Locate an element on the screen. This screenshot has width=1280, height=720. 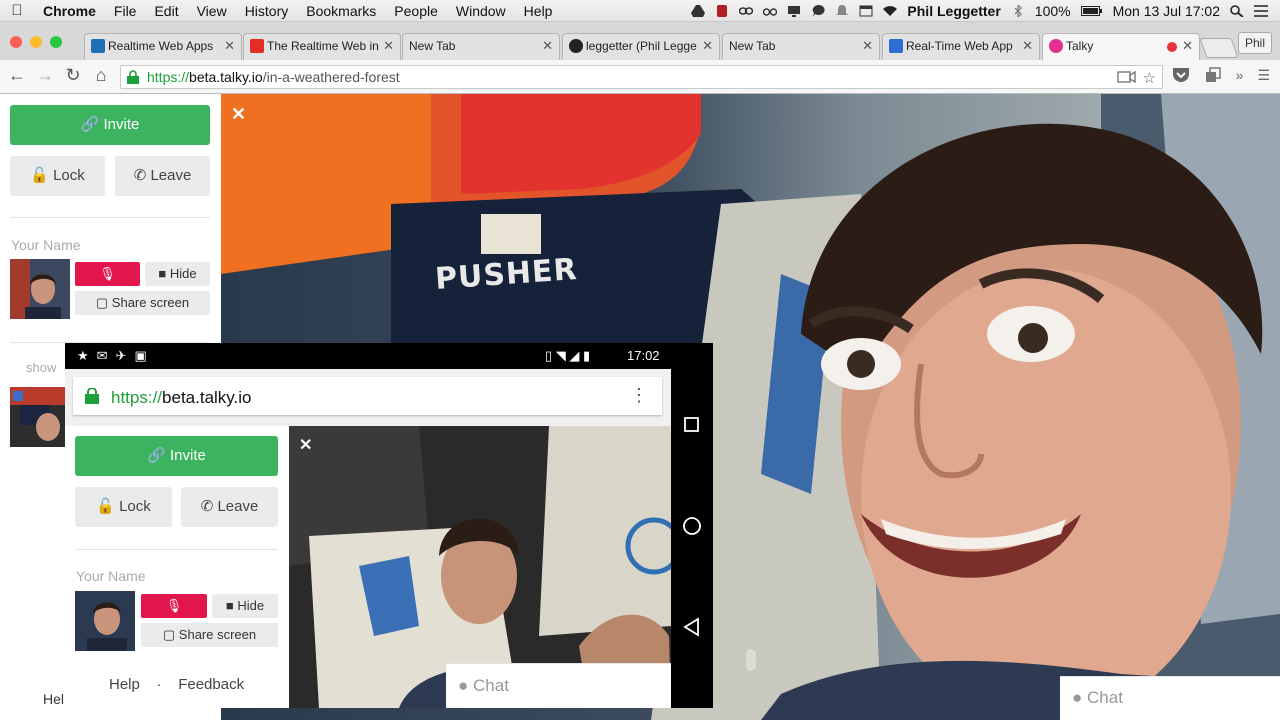
help-link: Hel is located at coordinates (53, 699).